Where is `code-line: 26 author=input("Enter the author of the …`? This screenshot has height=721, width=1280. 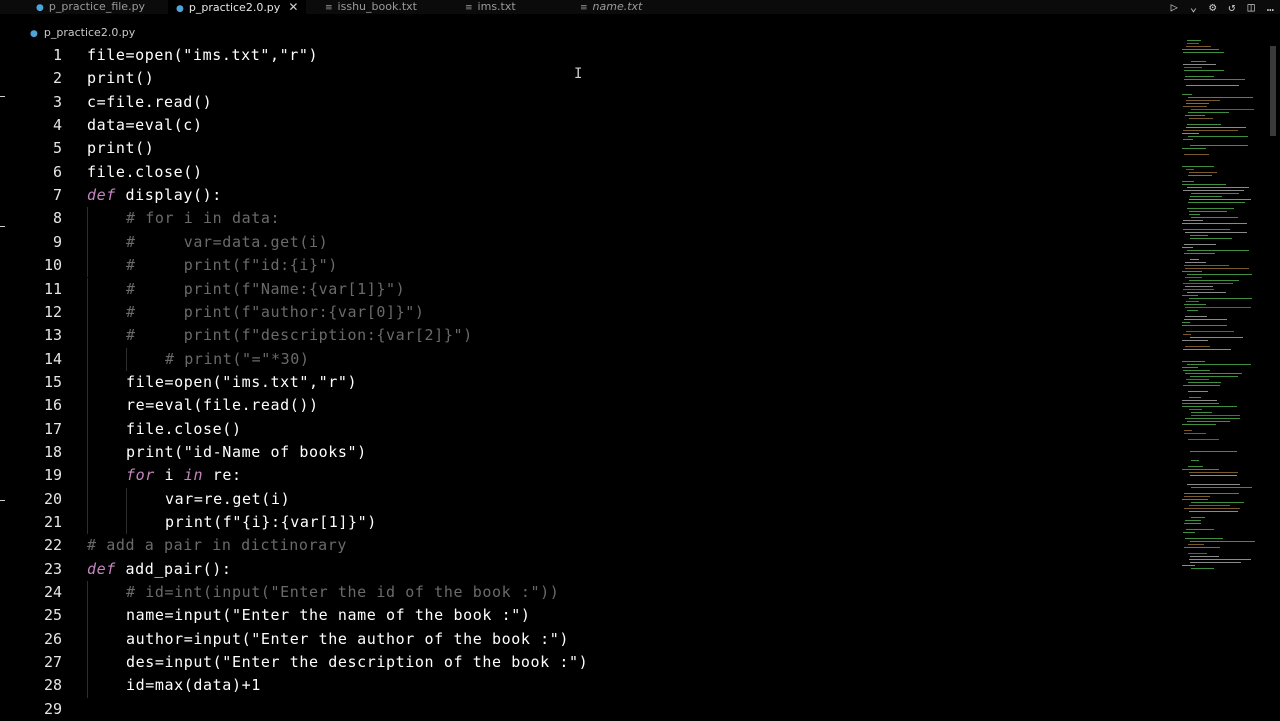 code-line: 26 author=input("Enter the author of the … is located at coordinates (585, 639).